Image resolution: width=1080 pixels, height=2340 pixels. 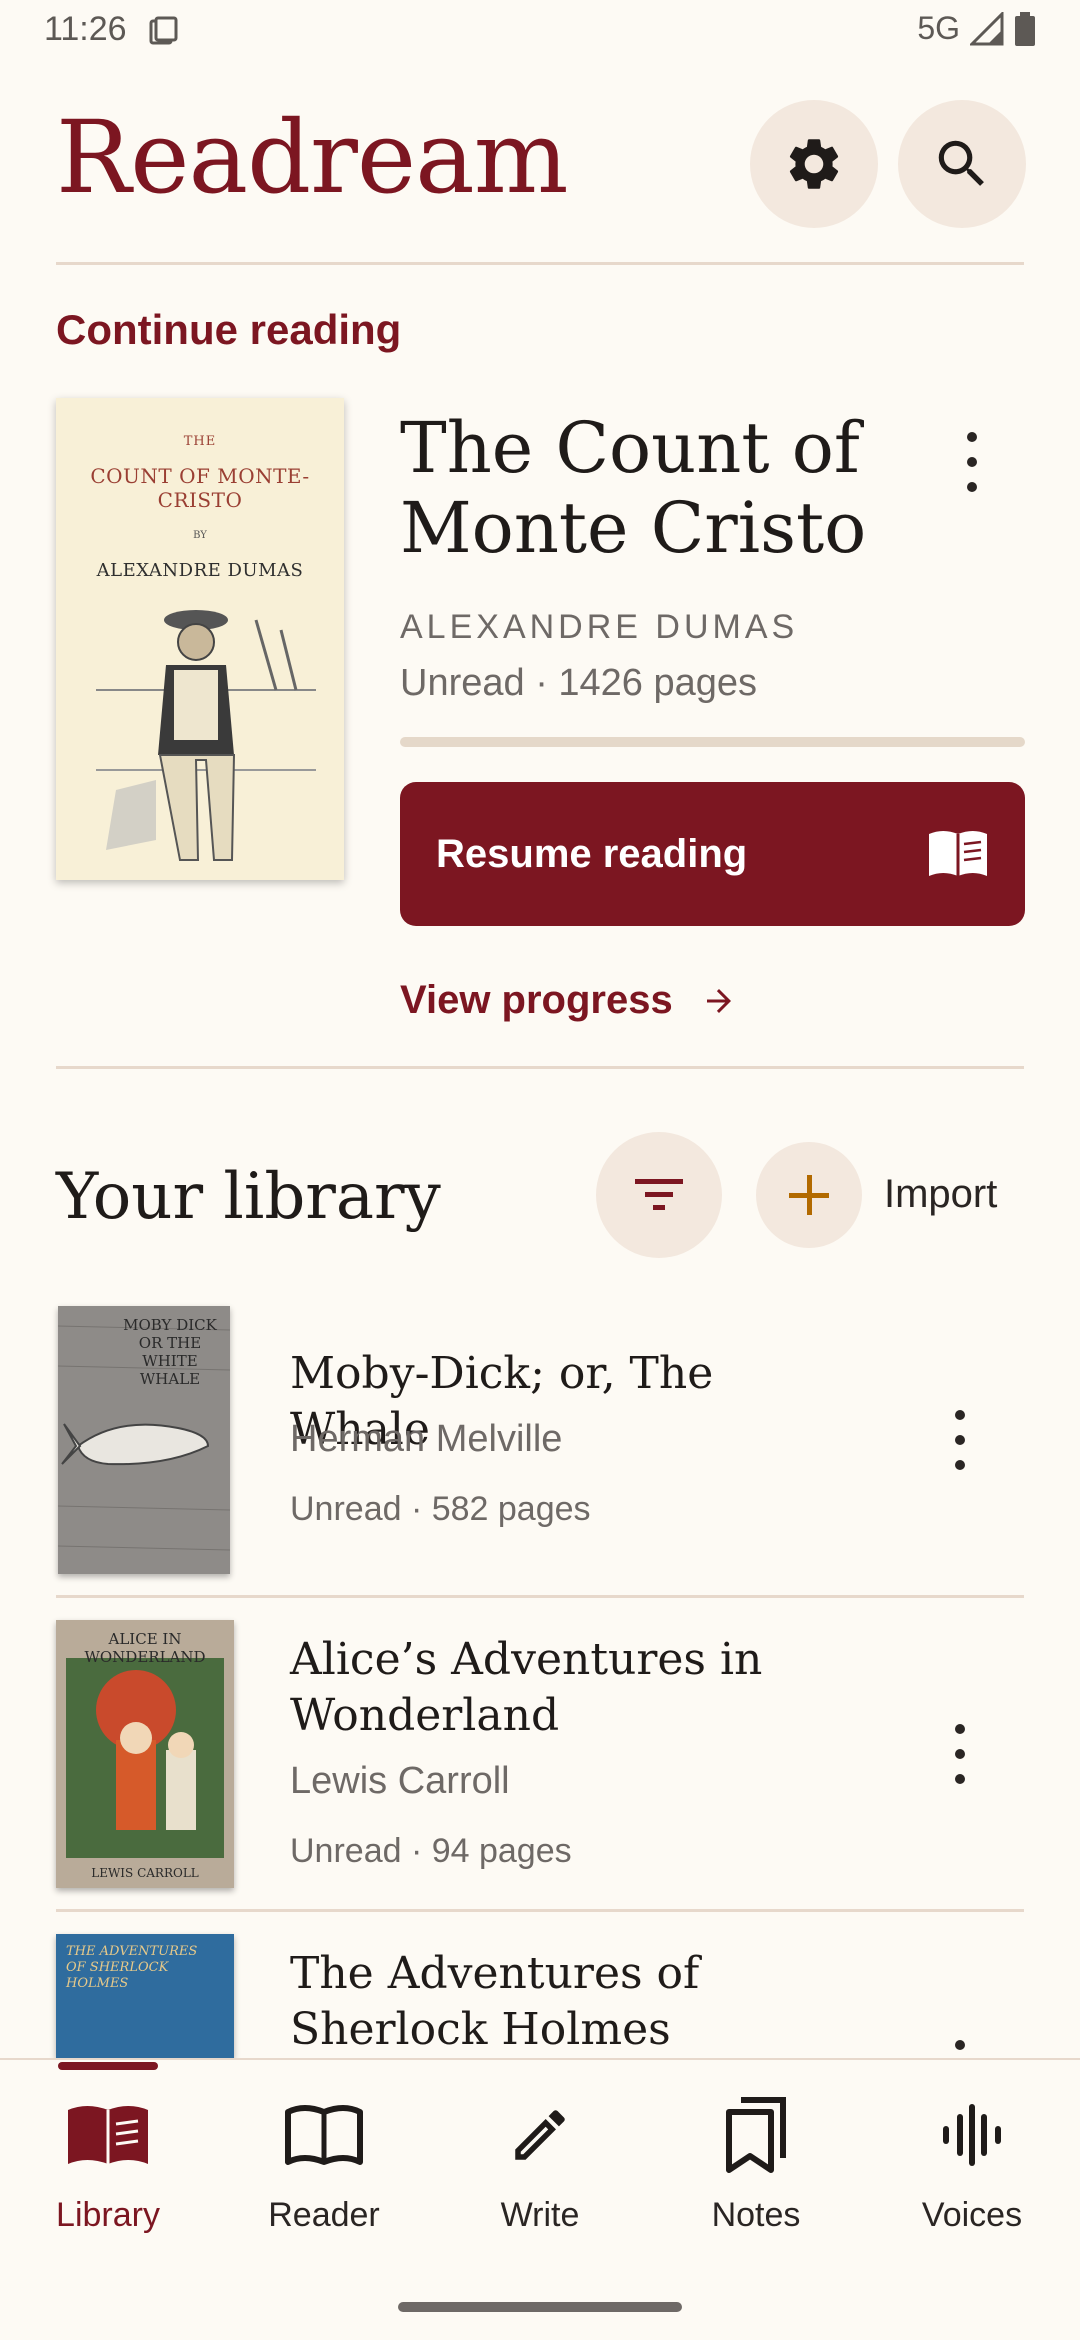 I want to click on book-cover-text: ALICE IN WONDERLAND, so click(x=145, y=1648).